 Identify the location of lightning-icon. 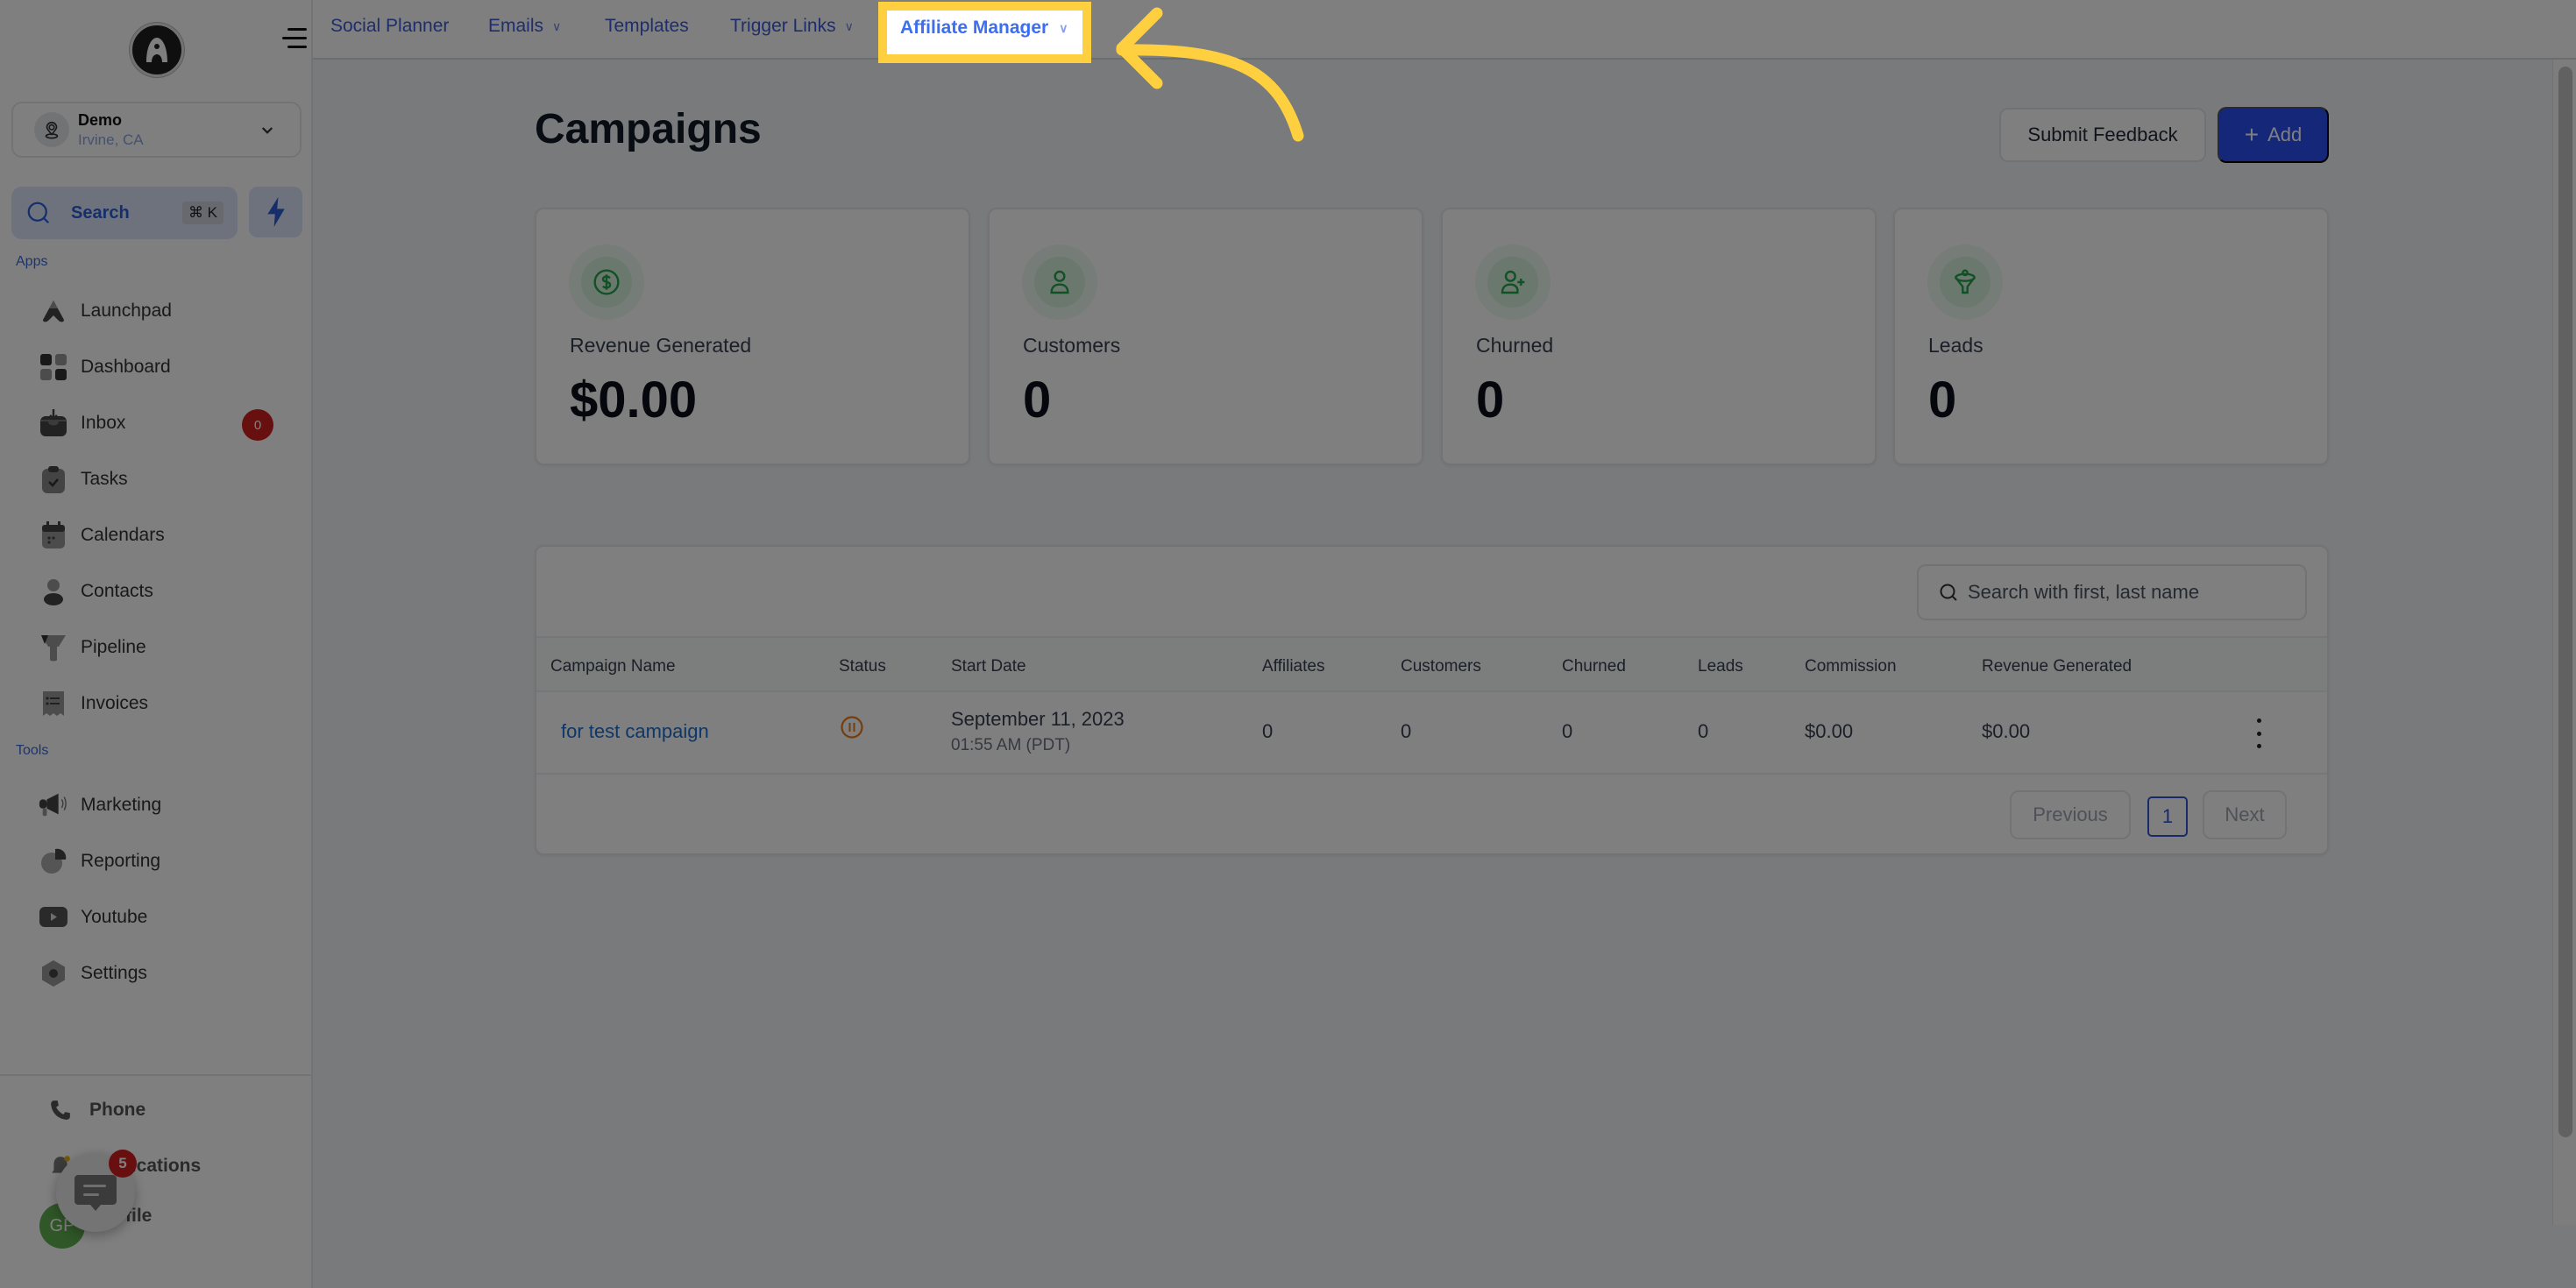
(275, 212).